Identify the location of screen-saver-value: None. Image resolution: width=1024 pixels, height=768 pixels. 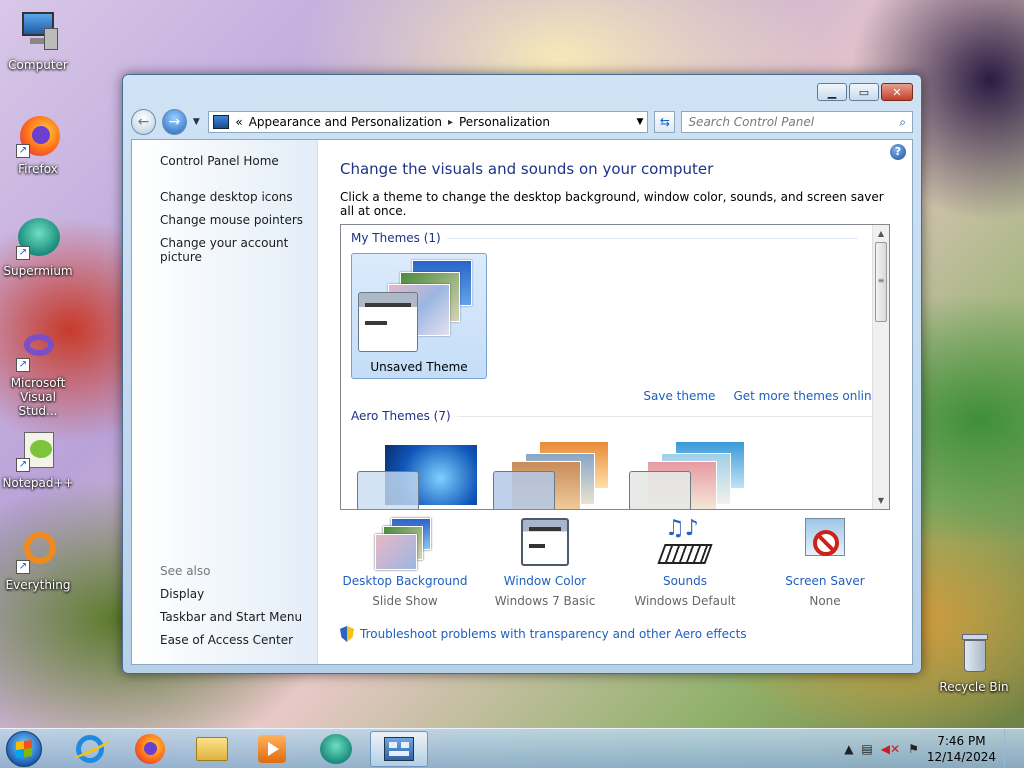
(825, 601).